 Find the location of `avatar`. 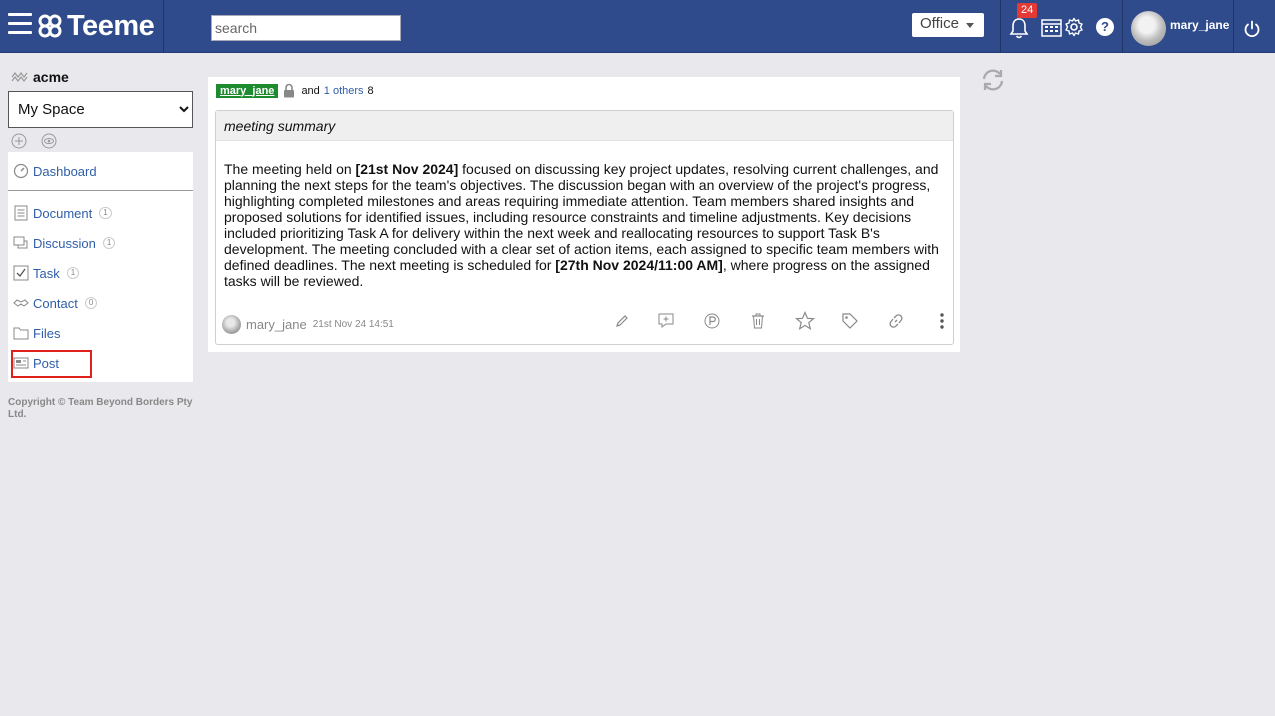

avatar is located at coordinates (1148, 28).